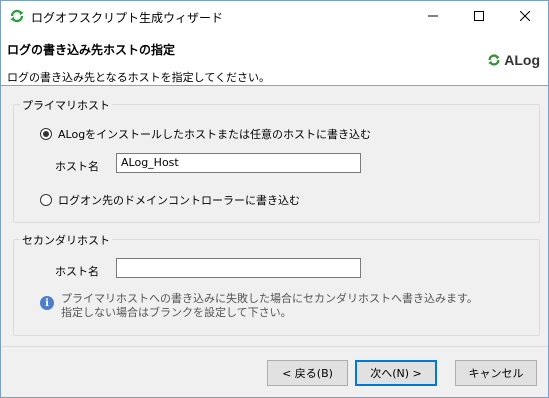 The image size is (549, 398). What do you see at coordinates (307, 373) in the screenshot?
I see `back-button: < 戻る(B)` at bounding box center [307, 373].